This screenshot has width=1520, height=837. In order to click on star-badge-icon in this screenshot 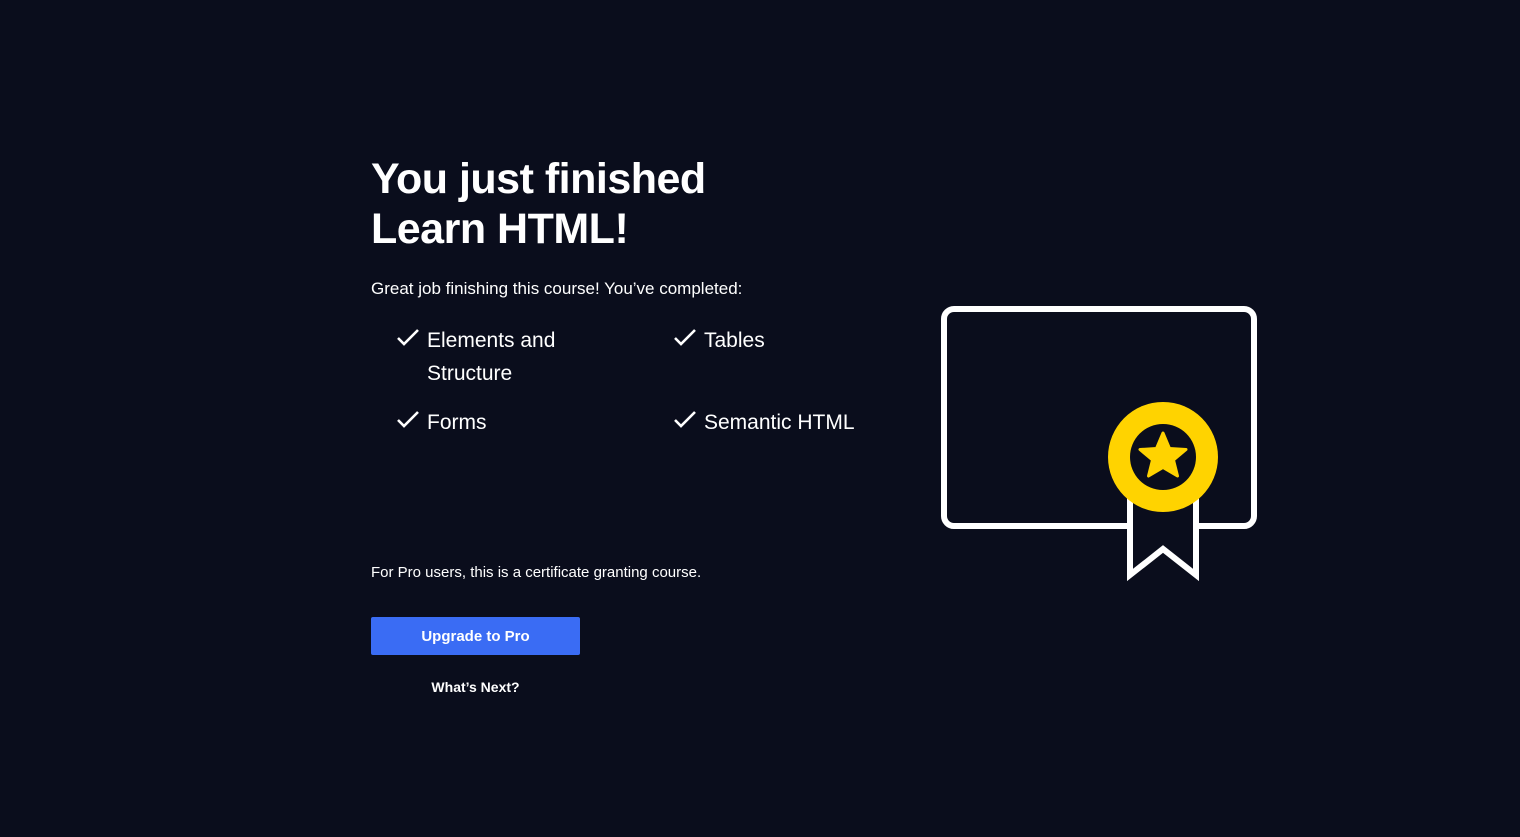, I will do `click(1163, 457)`.